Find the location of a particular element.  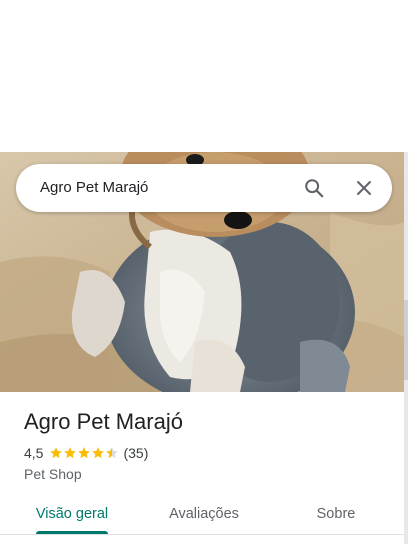

scrollbar is located at coordinates (406, 348).